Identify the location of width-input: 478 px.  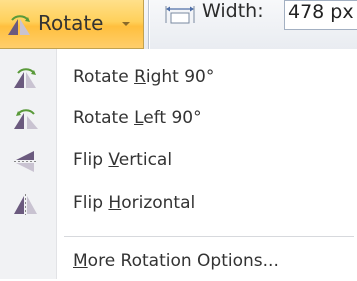
(320, 15).